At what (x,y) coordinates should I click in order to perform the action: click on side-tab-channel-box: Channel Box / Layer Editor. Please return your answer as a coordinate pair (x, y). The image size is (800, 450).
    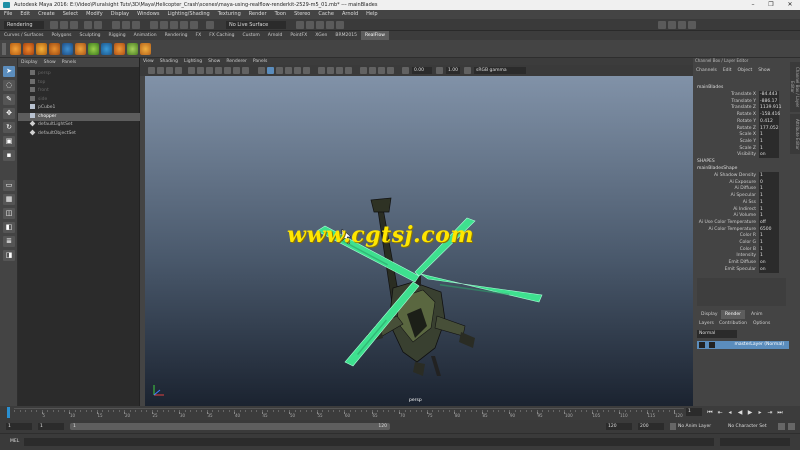
    Looking at the image, I should click on (795, 87).